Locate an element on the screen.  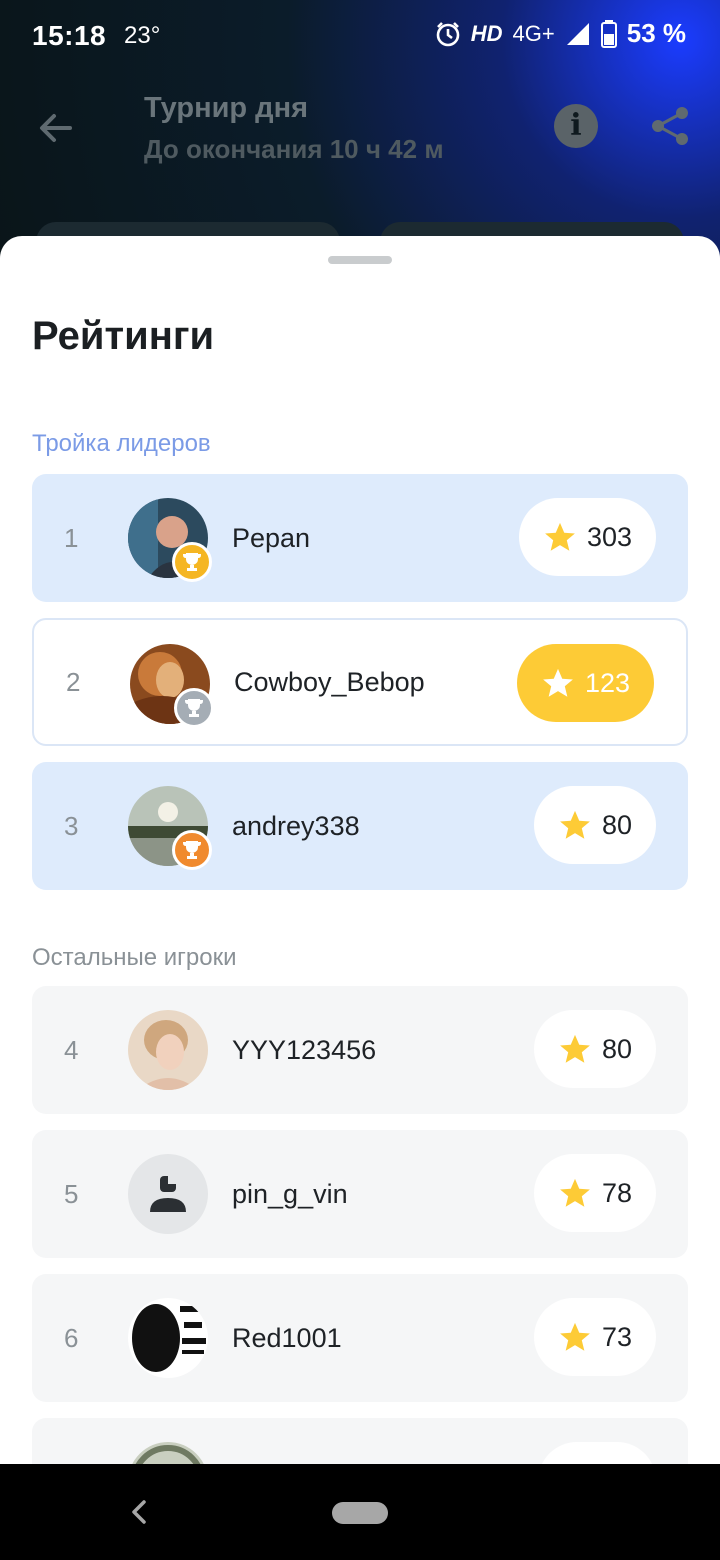
rank-number: 2 is located at coordinates (73, 681).